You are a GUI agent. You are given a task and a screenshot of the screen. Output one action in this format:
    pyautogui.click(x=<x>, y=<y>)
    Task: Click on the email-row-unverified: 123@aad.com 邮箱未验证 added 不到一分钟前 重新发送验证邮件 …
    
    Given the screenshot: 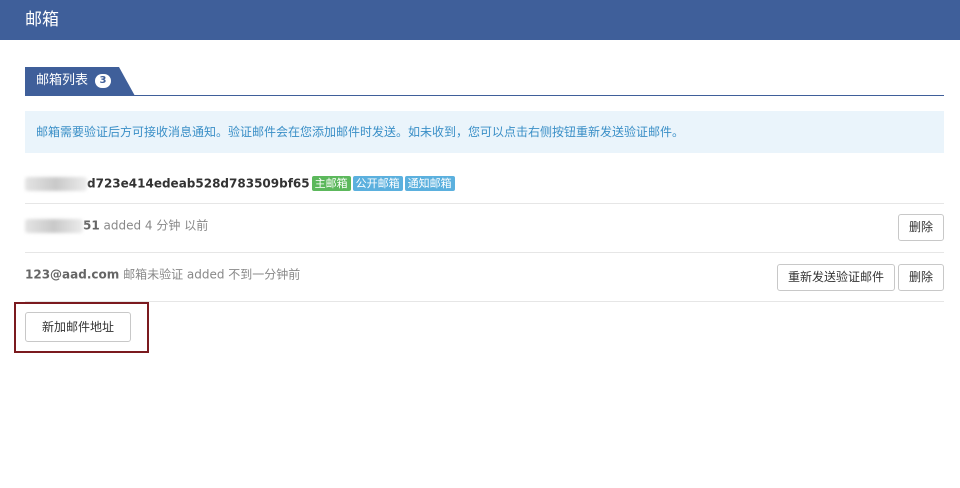 What is the action you would take?
    pyautogui.click(x=484, y=277)
    